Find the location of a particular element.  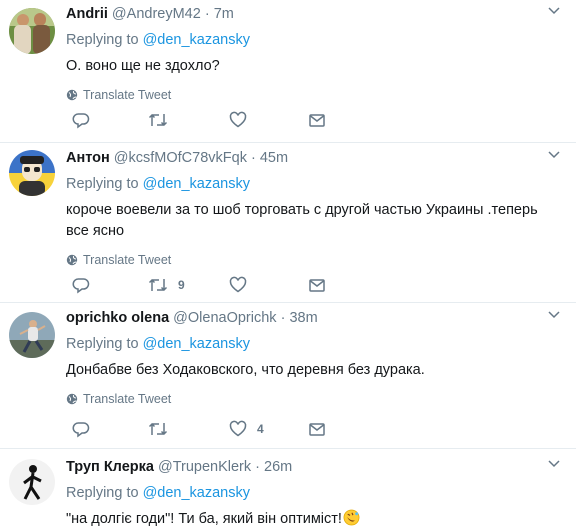

runner-photo-icon is located at coordinates (32, 335).